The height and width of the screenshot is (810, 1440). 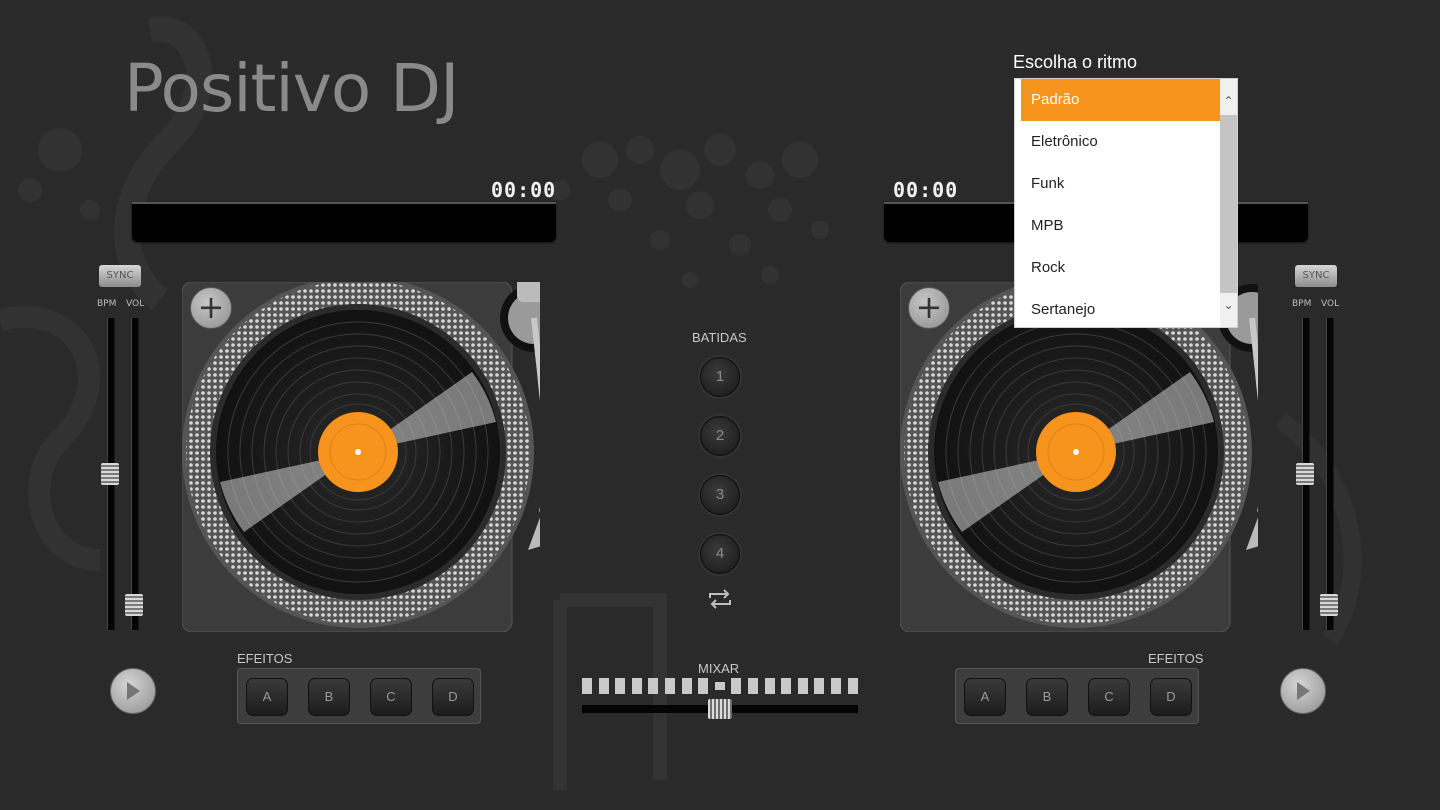 What do you see at coordinates (985, 697) in the screenshot?
I see `right-effect-a-button: A` at bounding box center [985, 697].